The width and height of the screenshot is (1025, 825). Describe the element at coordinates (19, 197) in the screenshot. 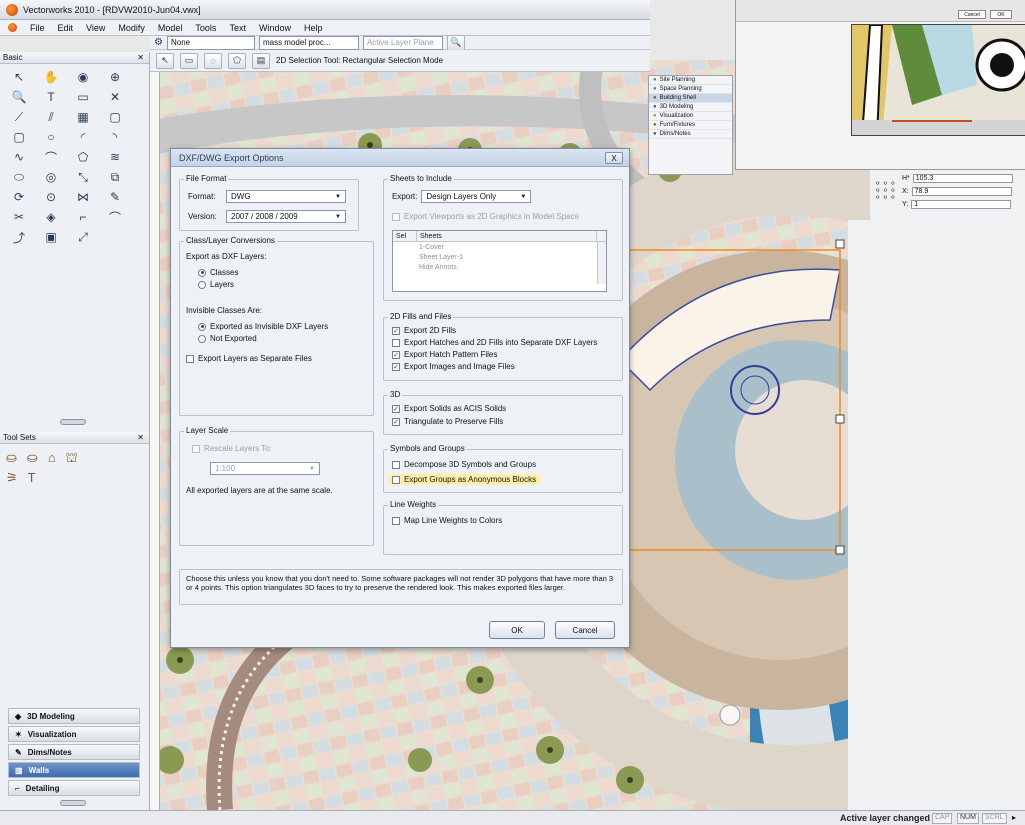

I see `mirror-tool-icon: ⟳` at that location.